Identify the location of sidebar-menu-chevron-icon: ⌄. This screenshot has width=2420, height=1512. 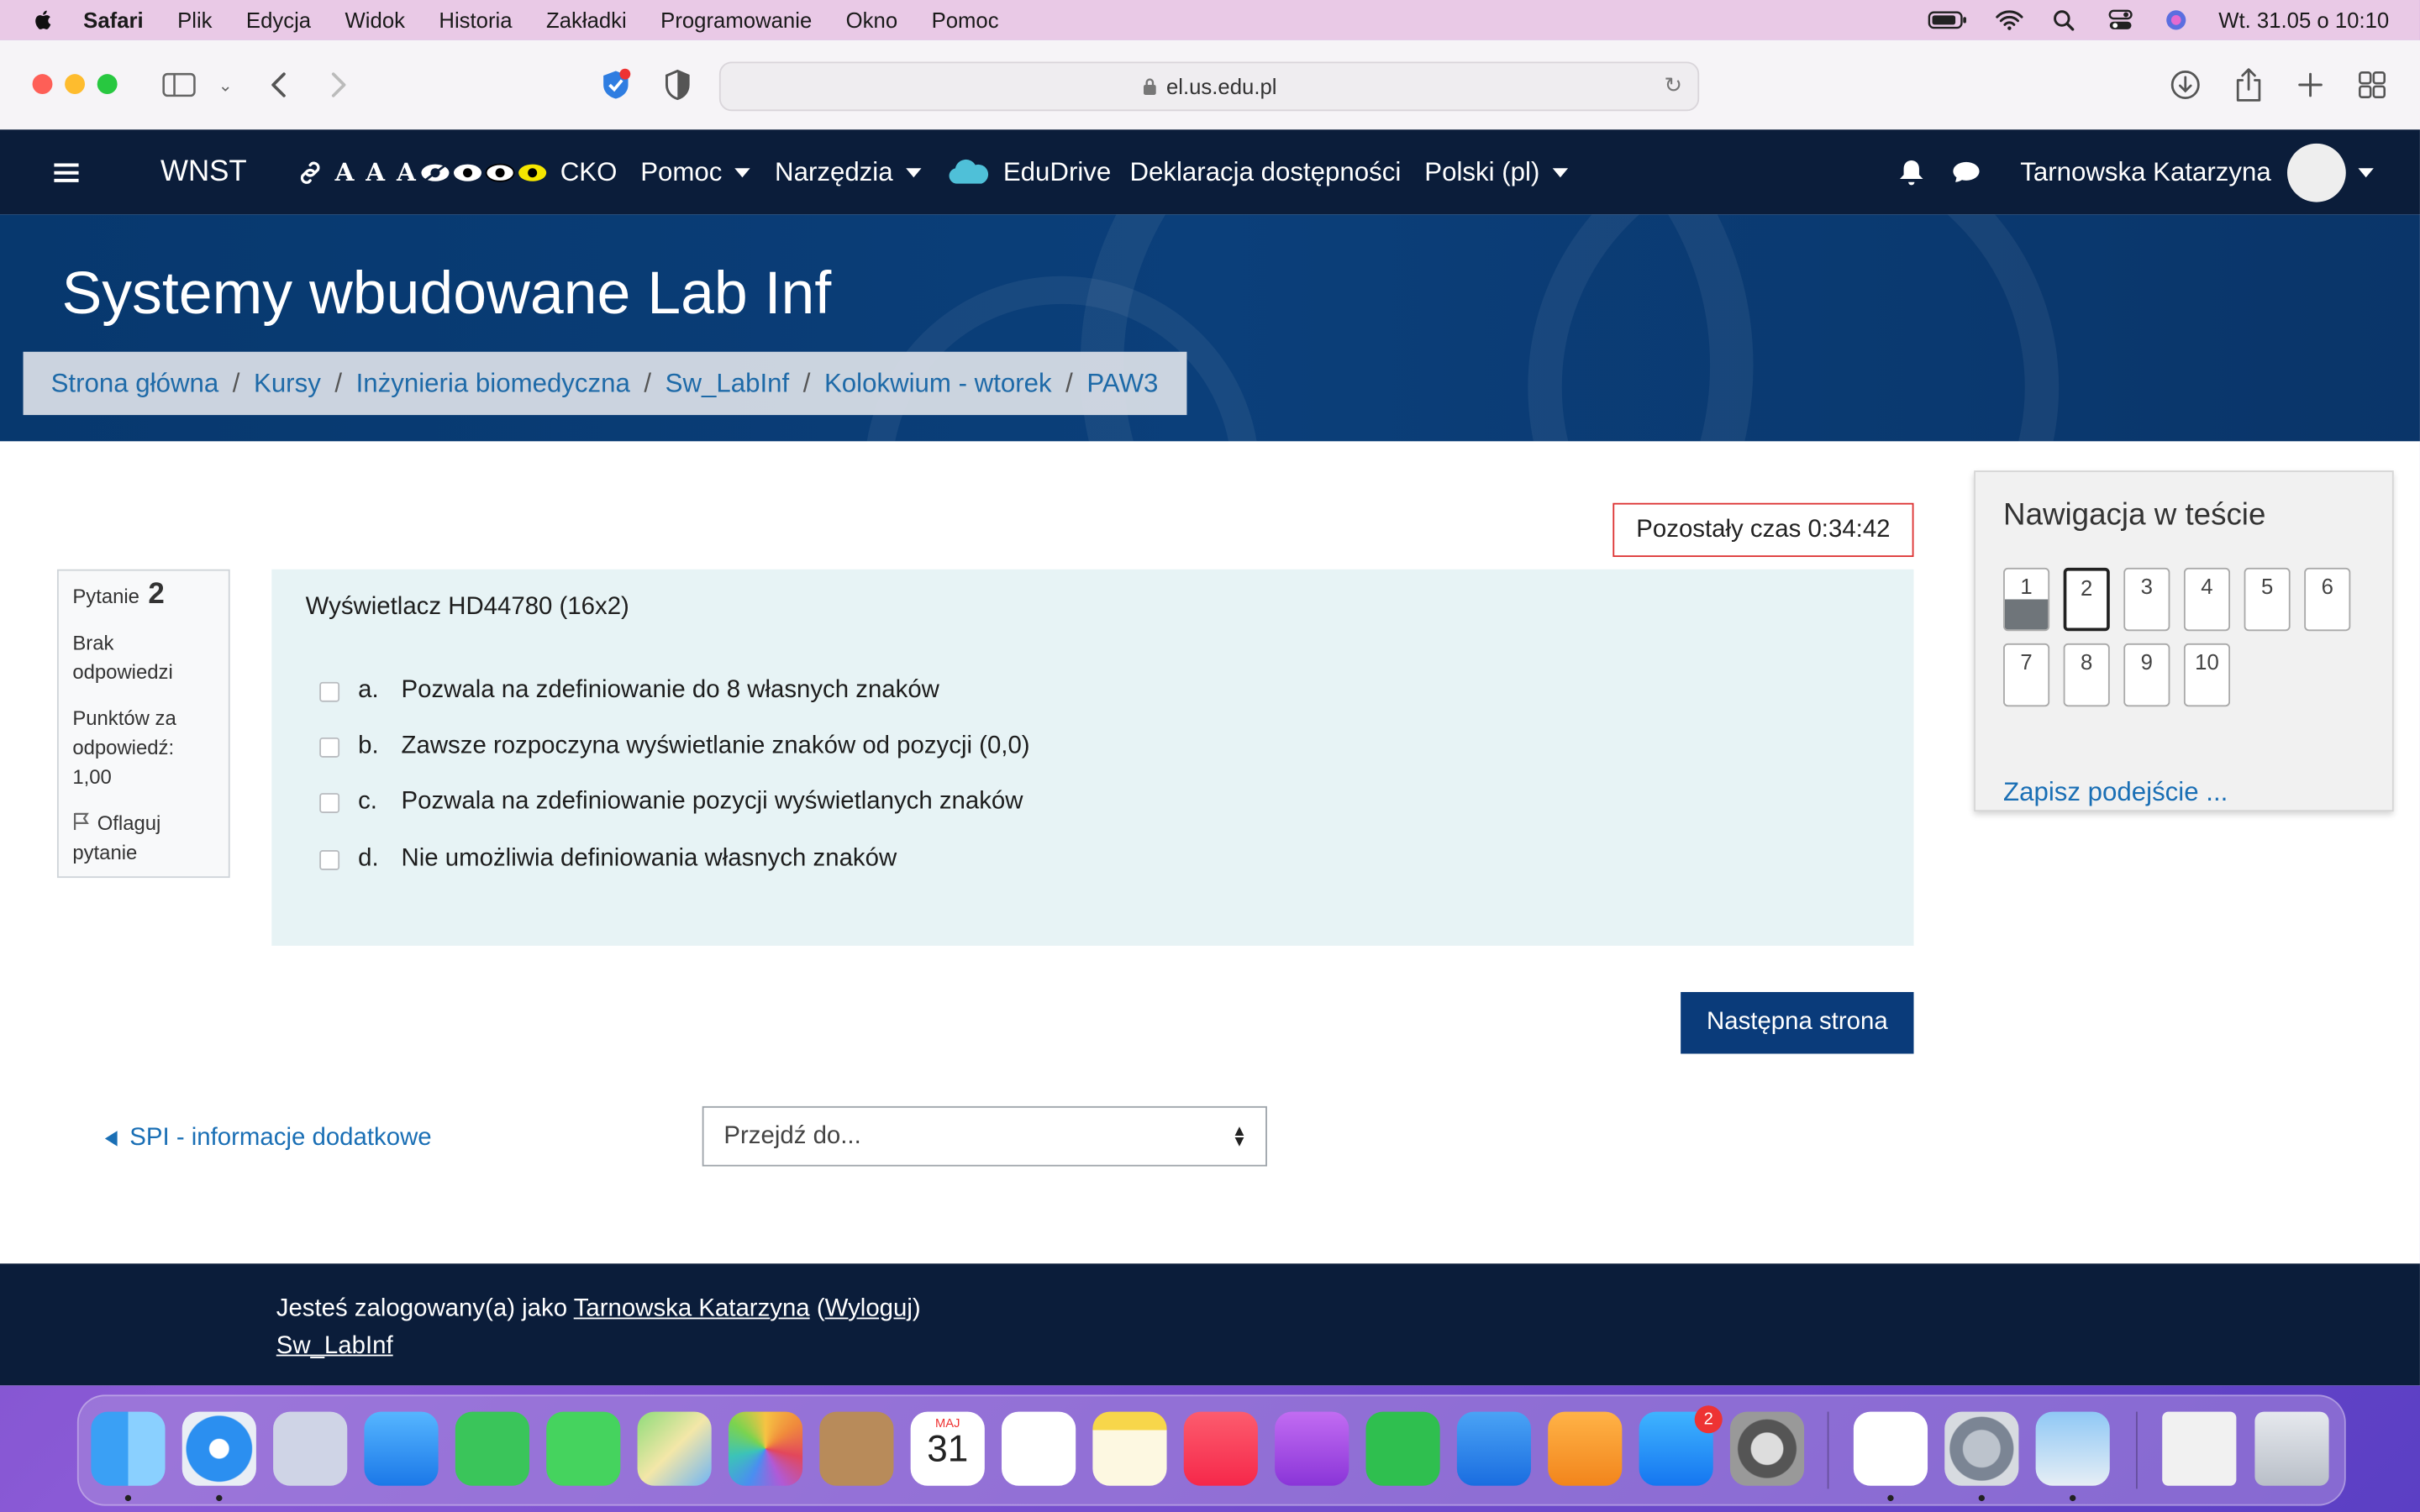
(225, 85).